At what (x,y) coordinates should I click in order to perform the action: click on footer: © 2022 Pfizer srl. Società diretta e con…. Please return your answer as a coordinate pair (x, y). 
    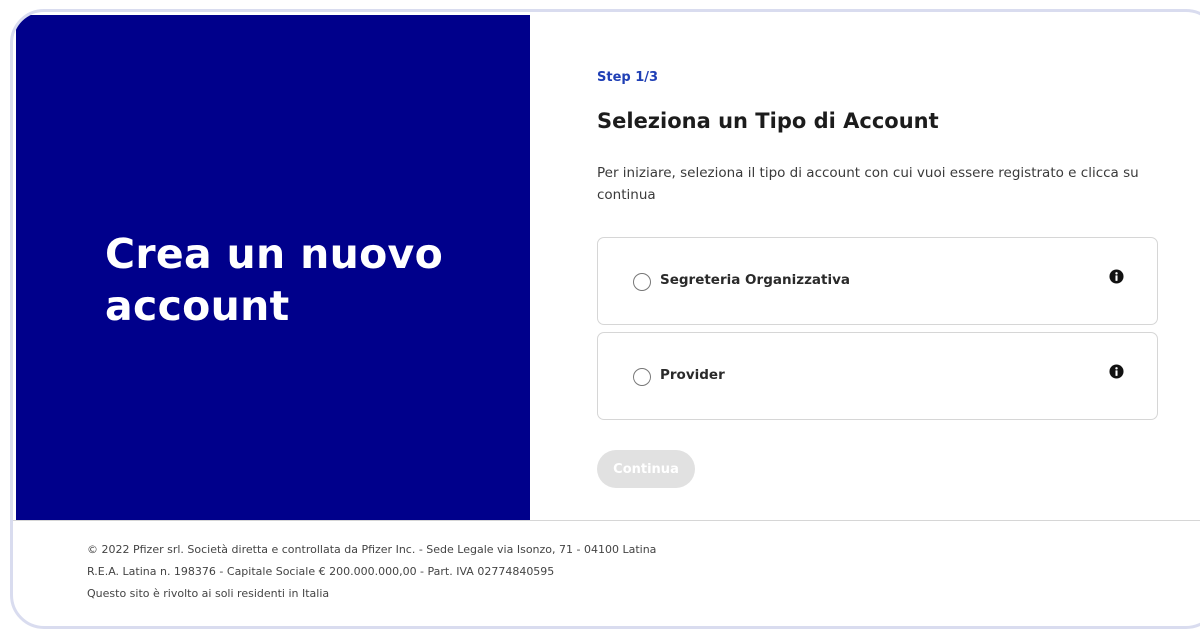
    Looking at the image, I should click on (371, 572).